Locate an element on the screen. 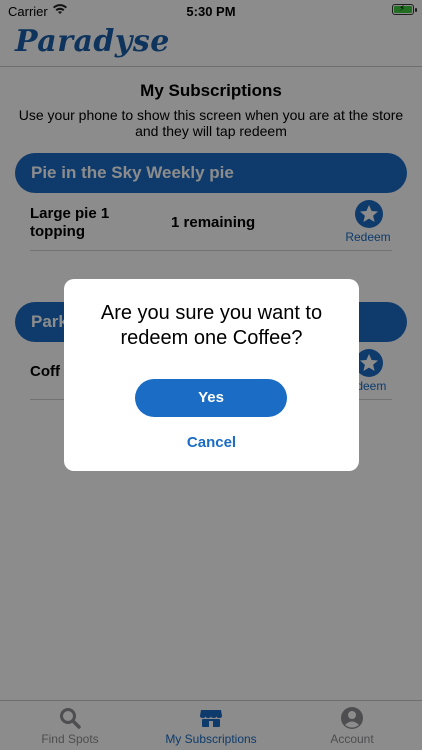  cancel-button: Cancel is located at coordinates (211, 442).